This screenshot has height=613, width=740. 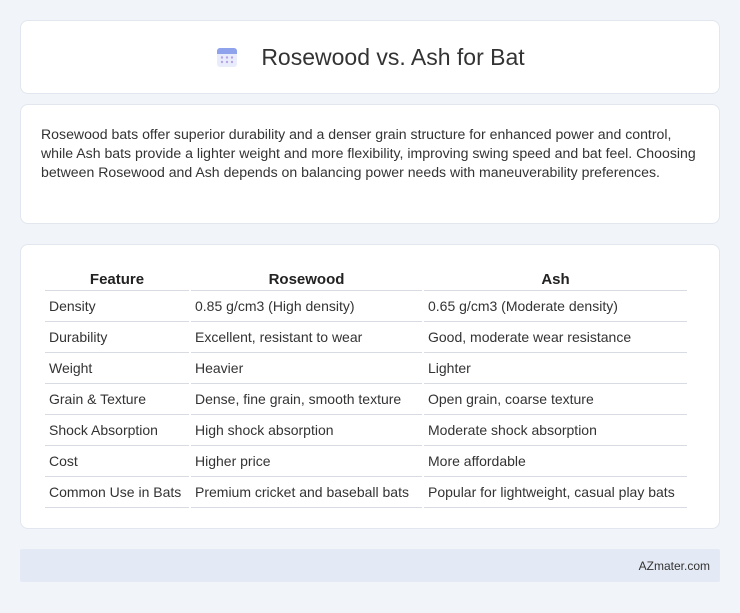 What do you see at coordinates (117, 399) in the screenshot?
I see `feature-cell: Grain & Texture` at bounding box center [117, 399].